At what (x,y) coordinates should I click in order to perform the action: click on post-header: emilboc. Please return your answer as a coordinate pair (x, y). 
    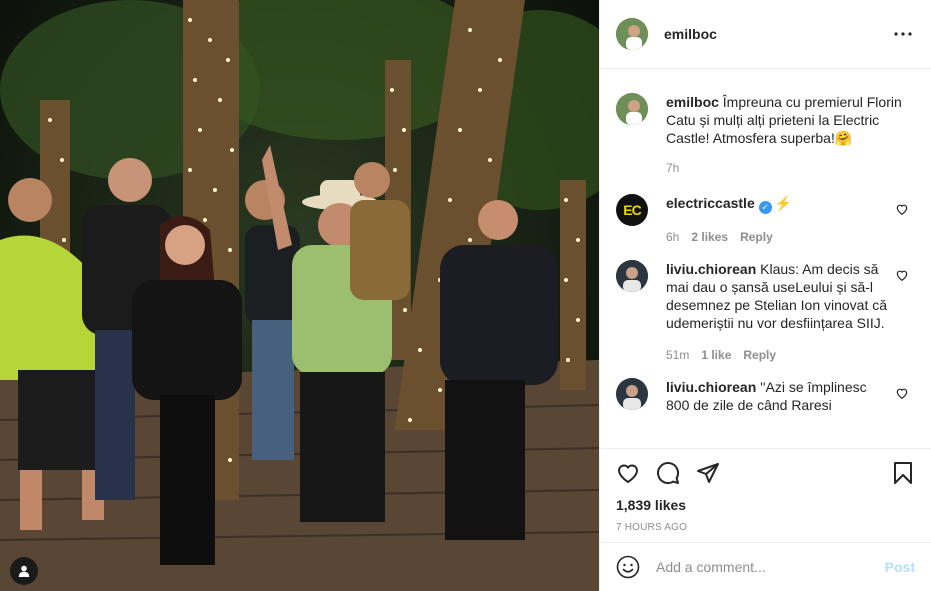
    Looking at the image, I should click on (765, 34).